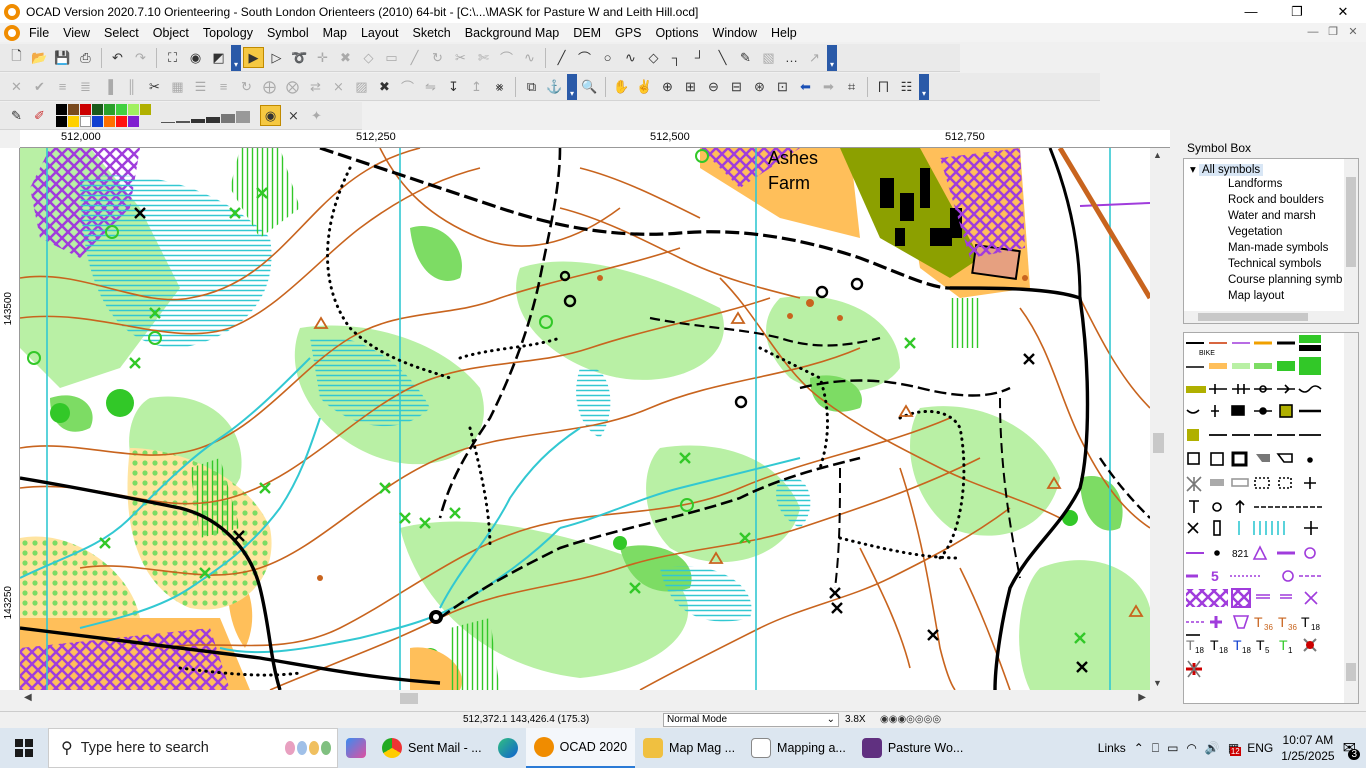  What do you see at coordinates (460, 57) in the screenshot?
I see `scissors-icon: ✂` at bounding box center [460, 57].